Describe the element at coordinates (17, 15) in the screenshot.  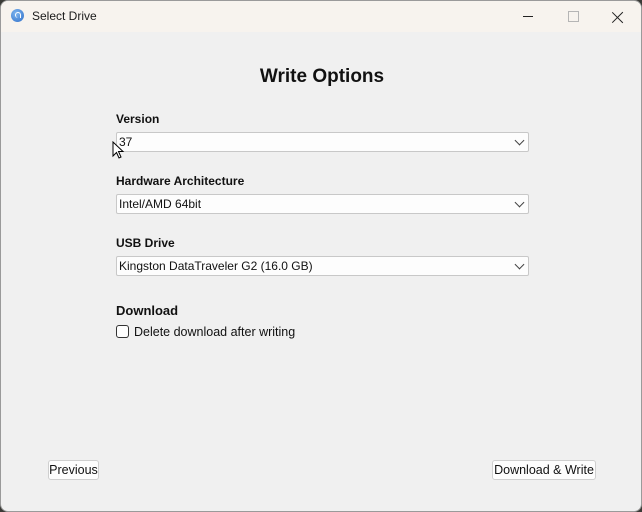
I see `app-icon` at that location.